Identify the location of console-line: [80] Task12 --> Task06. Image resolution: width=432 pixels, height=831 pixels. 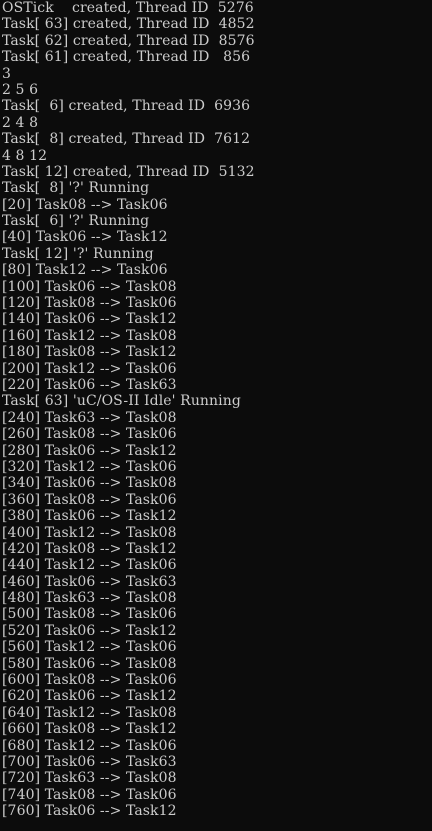
(85, 270).